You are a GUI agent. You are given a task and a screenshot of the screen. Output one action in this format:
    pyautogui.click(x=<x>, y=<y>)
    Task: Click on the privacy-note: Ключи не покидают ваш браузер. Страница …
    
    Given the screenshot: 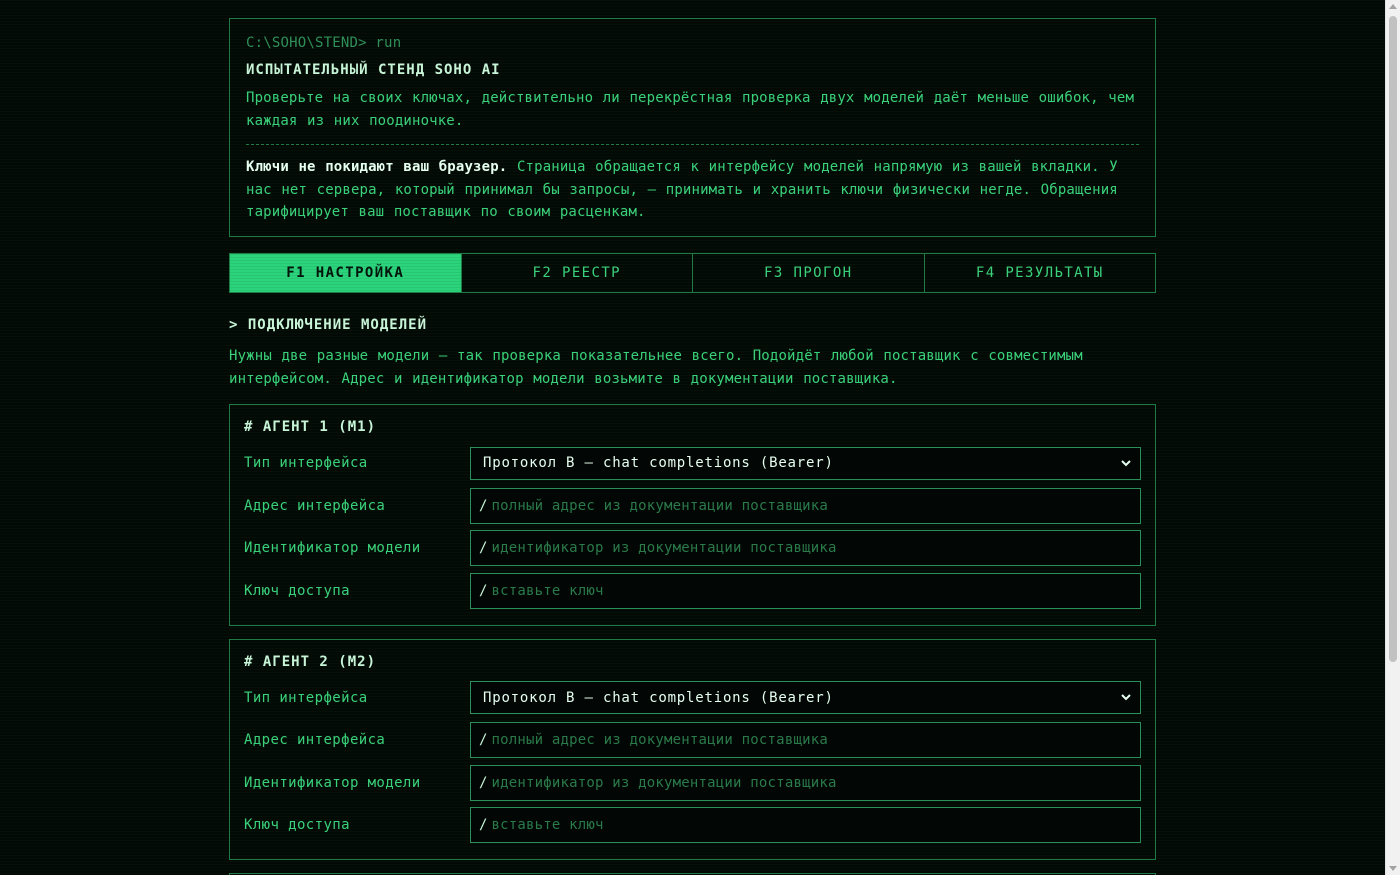 What is the action you would take?
    pyautogui.click(x=692, y=190)
    